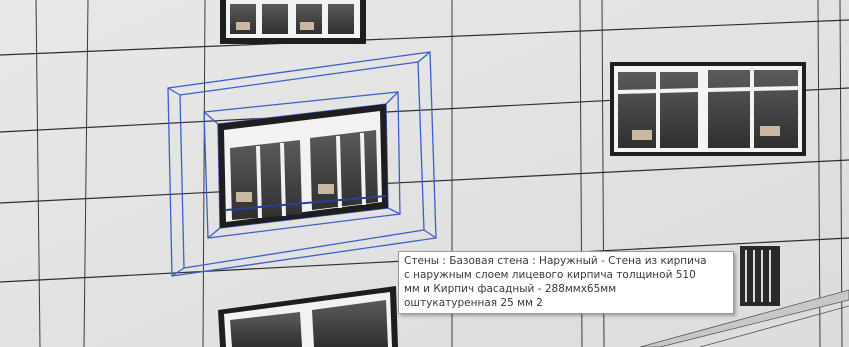 This screenshot has width=849, height=347. Describe the element at coordinates (708, 109) in the screenshot. I see `window-right-upper` at that location.